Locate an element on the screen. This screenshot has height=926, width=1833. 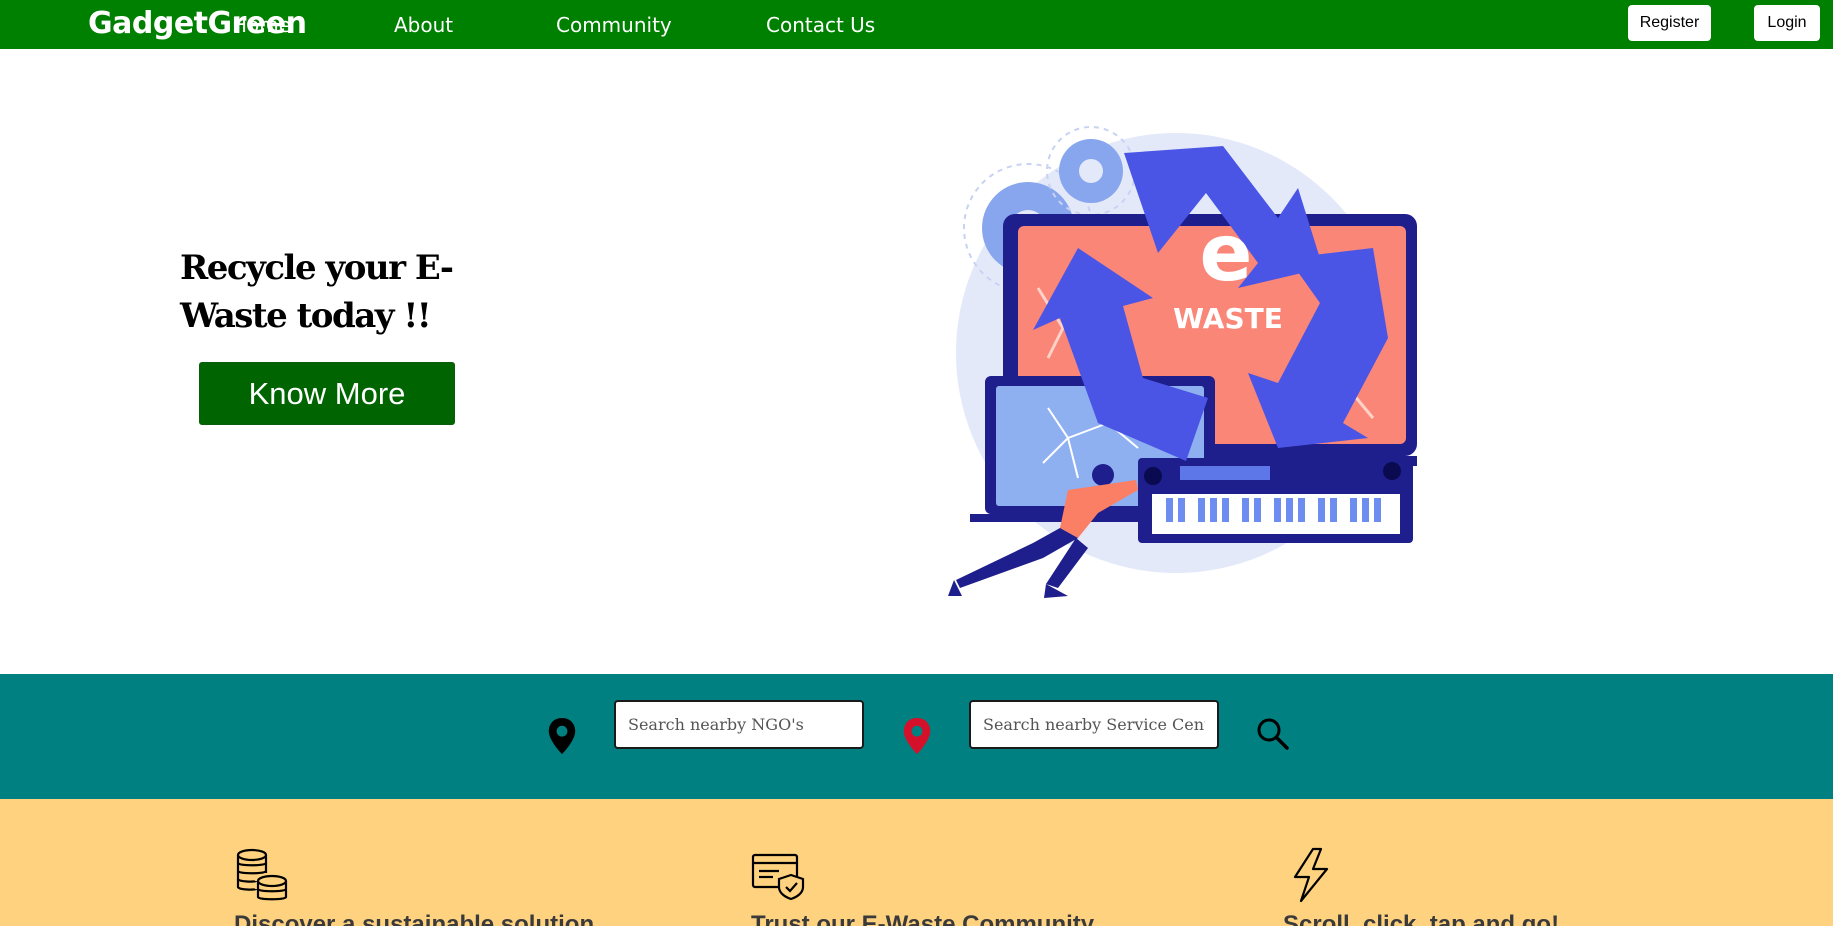
illustration-e-letter: e is located at coordinates (1226, 254).